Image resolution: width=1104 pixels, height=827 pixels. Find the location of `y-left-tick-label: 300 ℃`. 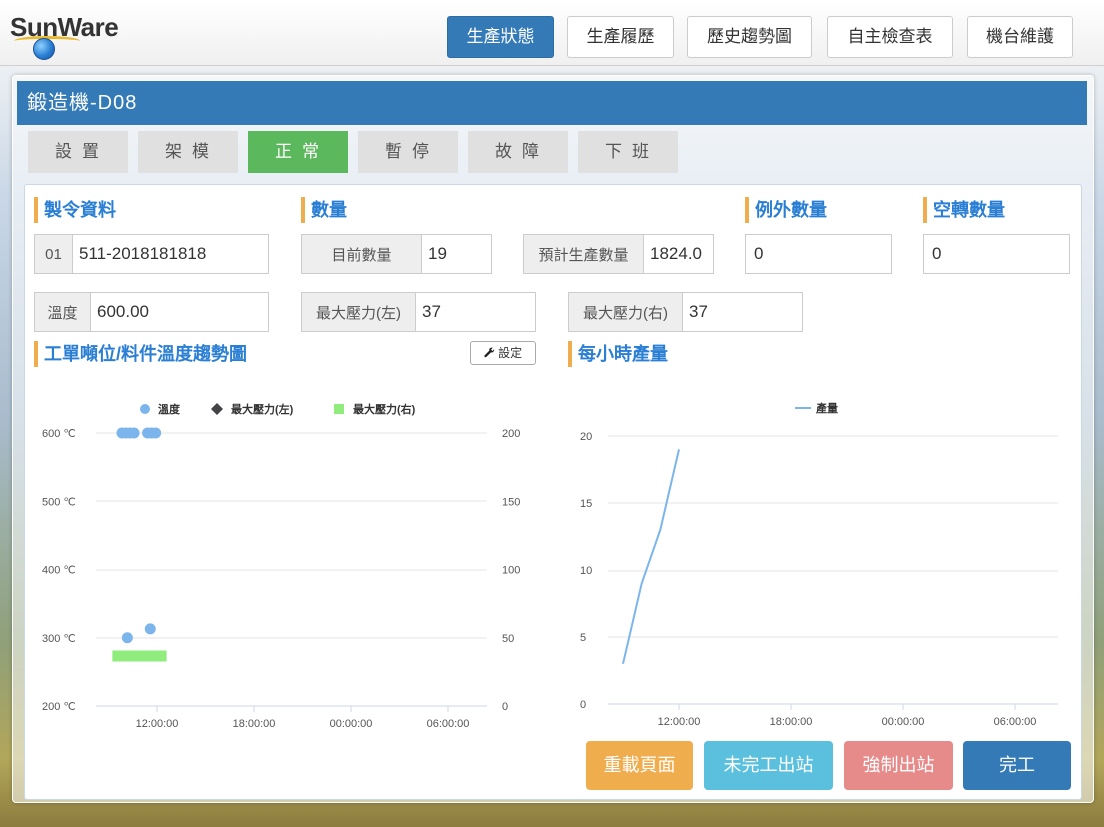

y-left-tick-label: 300 ℃ is located at coordinates (59, 639).